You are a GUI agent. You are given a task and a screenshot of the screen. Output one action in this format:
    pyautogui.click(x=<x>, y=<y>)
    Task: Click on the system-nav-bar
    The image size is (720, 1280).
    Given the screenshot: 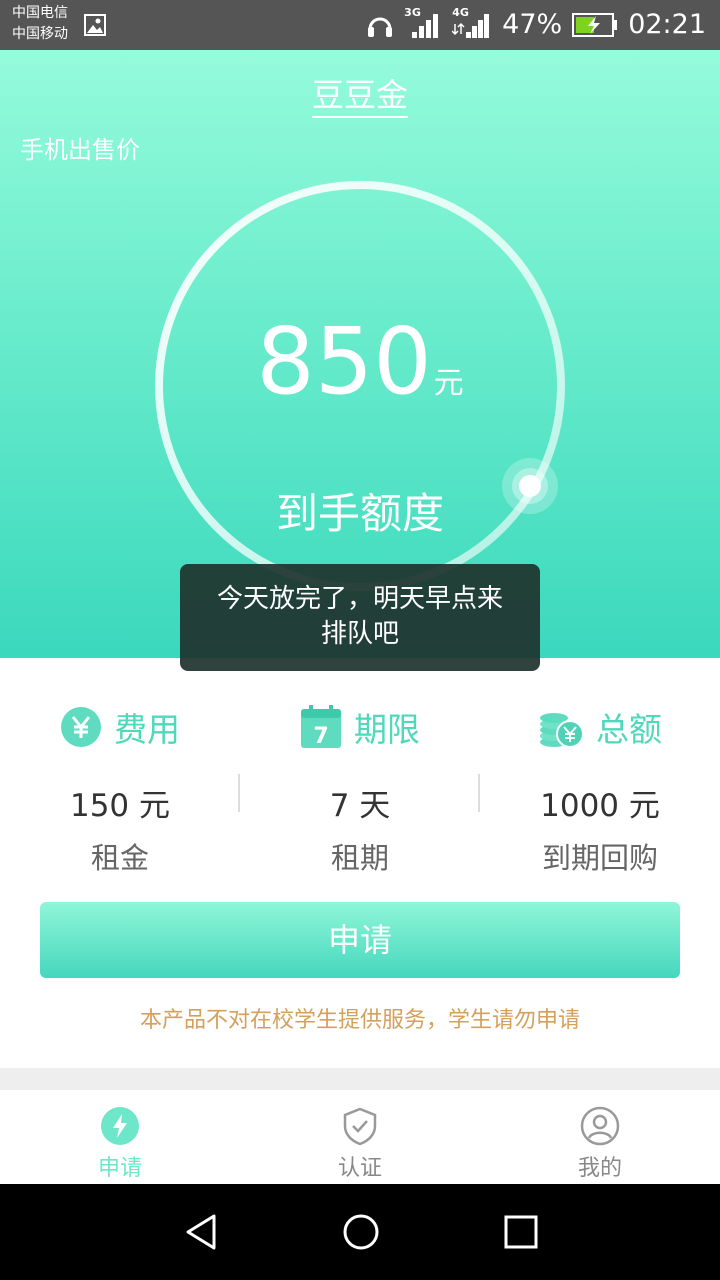 What is the action you would take?
    pyautogui.click(x=360, y=1232)
    